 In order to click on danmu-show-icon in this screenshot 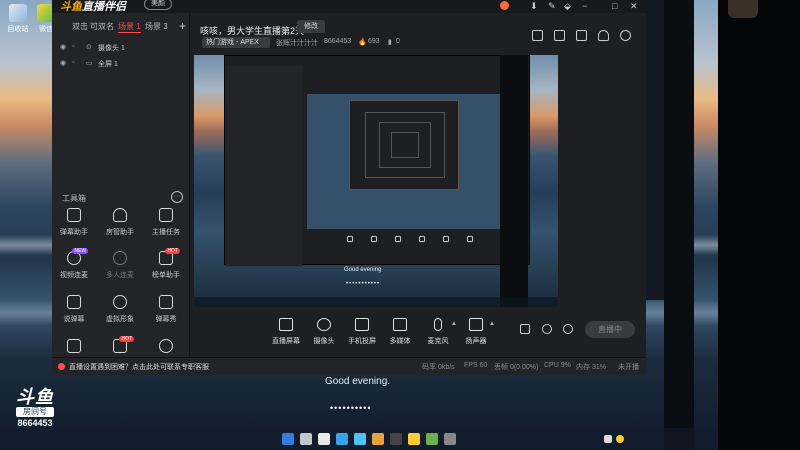, I will do `click(166, 302)`.